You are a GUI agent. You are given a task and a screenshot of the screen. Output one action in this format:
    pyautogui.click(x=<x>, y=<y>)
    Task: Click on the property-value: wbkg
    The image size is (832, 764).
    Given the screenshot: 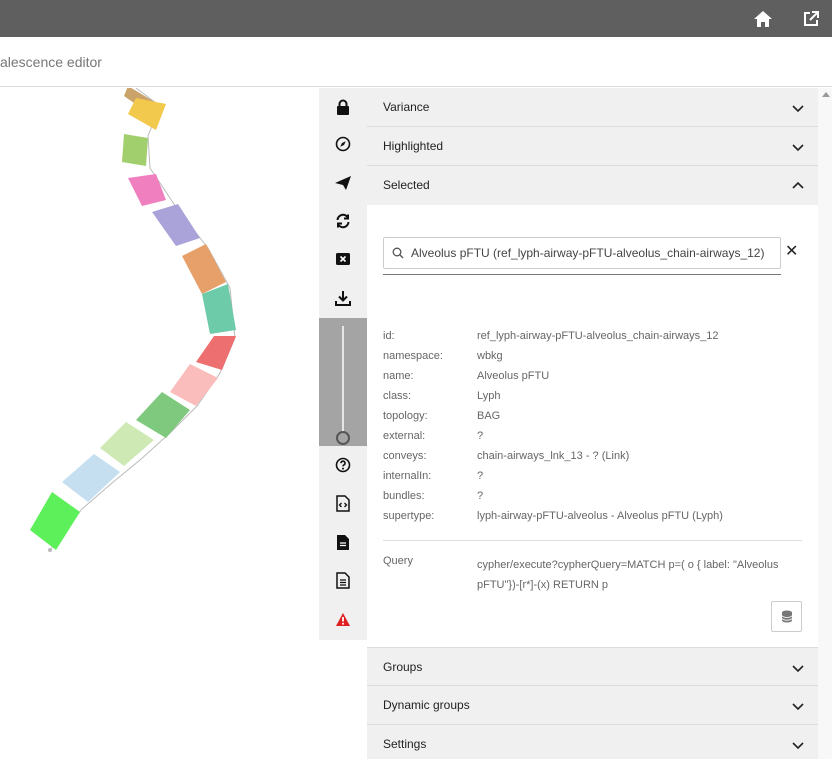 What is the action you would take?
    pyautogui.click(x=490, y=356)
    